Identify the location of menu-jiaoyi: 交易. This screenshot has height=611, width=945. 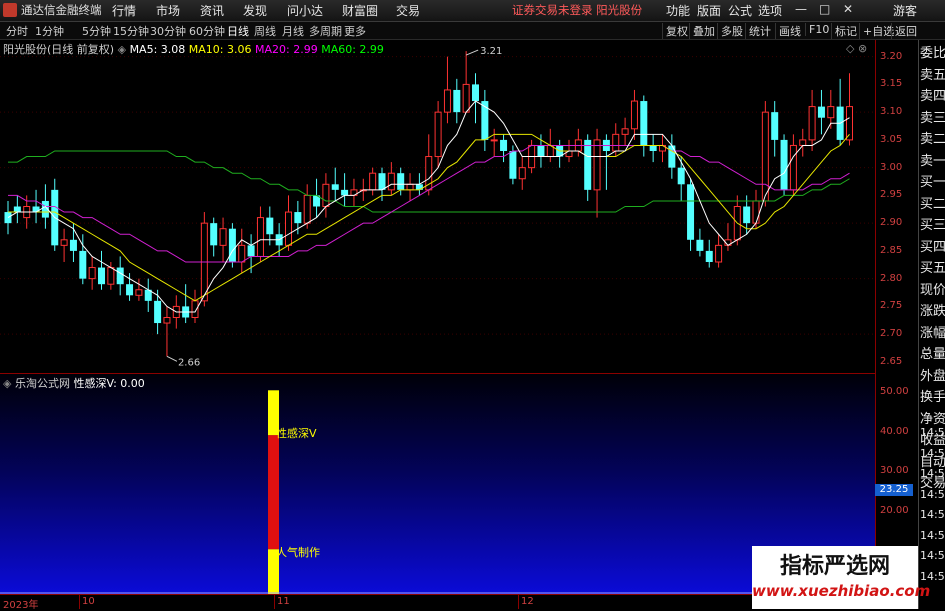
(408, 10).